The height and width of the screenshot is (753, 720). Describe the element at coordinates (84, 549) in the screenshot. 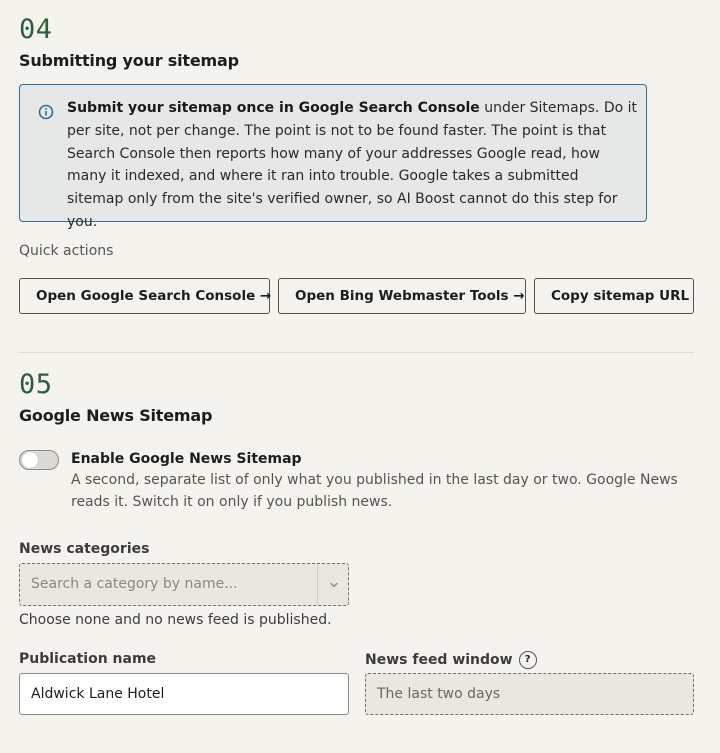

I see `news-categories-label: News categories` at that location.